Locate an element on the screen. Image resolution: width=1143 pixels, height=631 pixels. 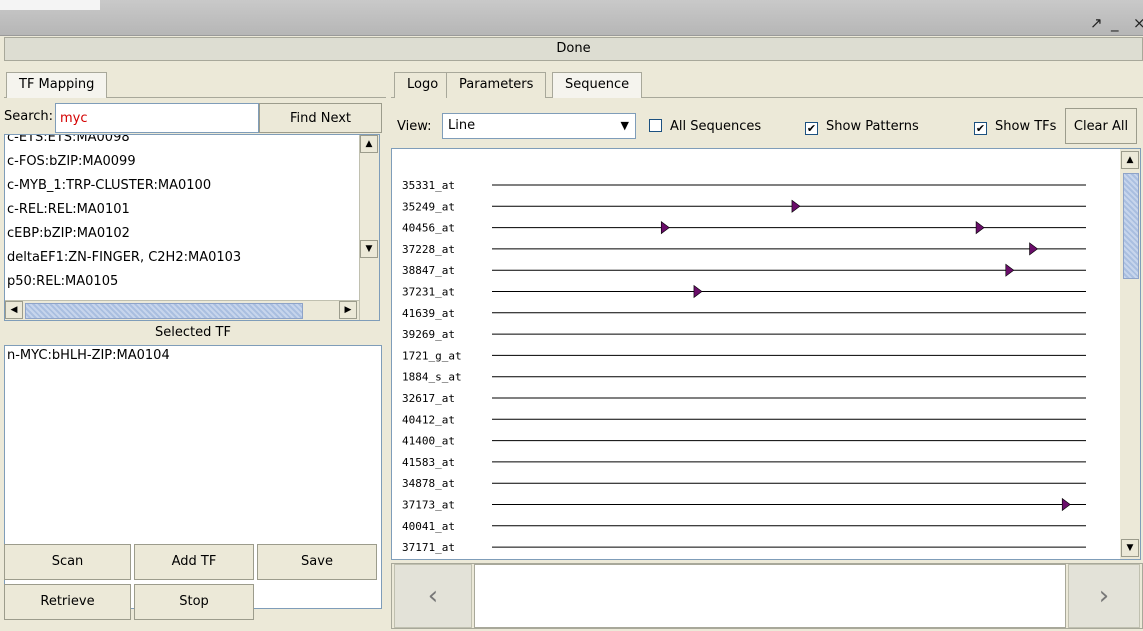
sequence-label: 1884_s_at is located at coordinates (432, 377).